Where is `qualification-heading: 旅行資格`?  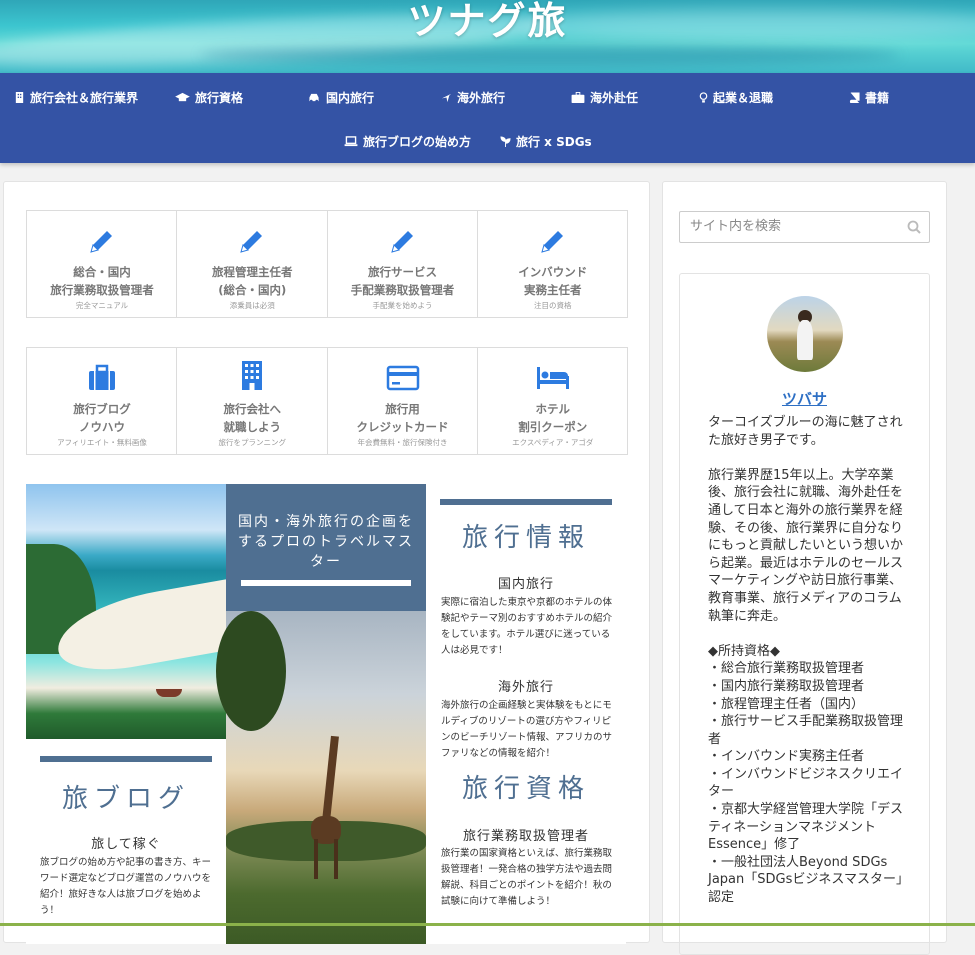
qualification-heading: 旅行資格 is located at coordinates (525, 789).